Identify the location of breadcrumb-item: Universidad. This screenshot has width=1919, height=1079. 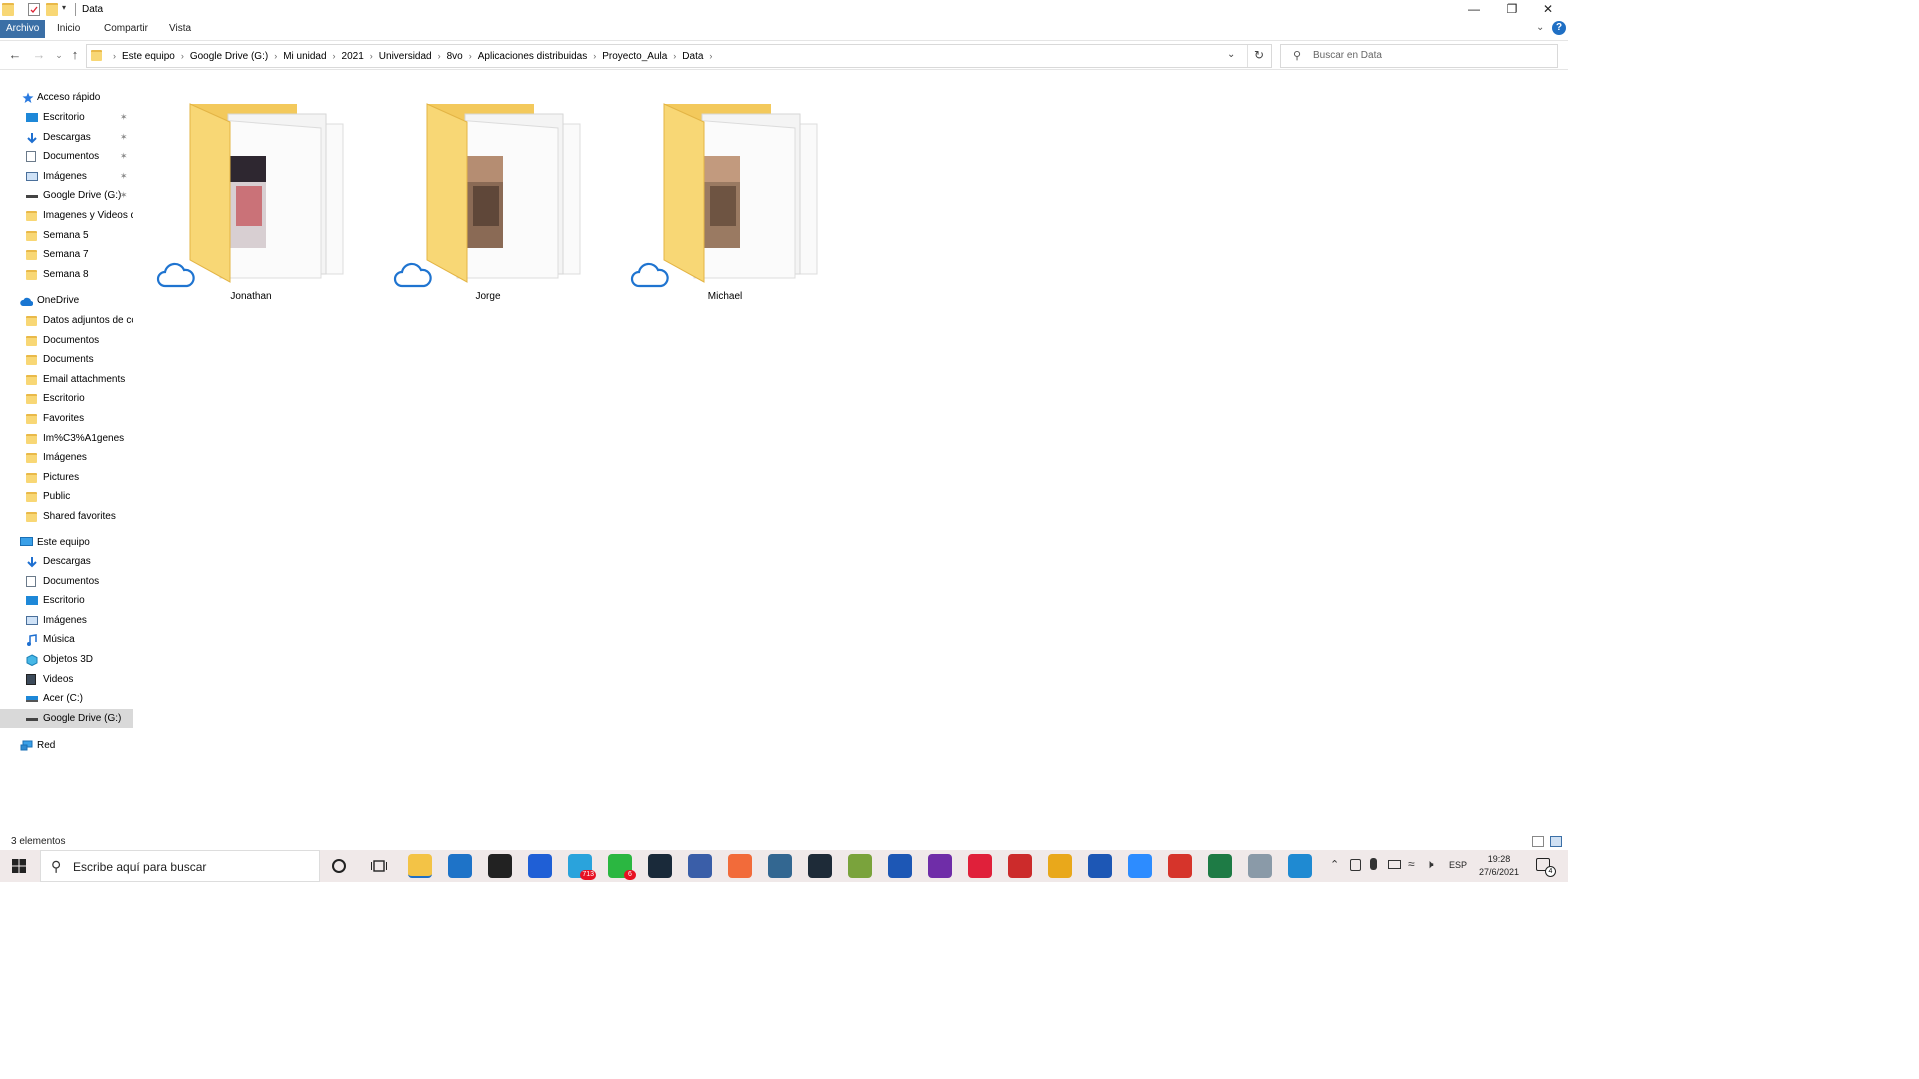
(405, 56).